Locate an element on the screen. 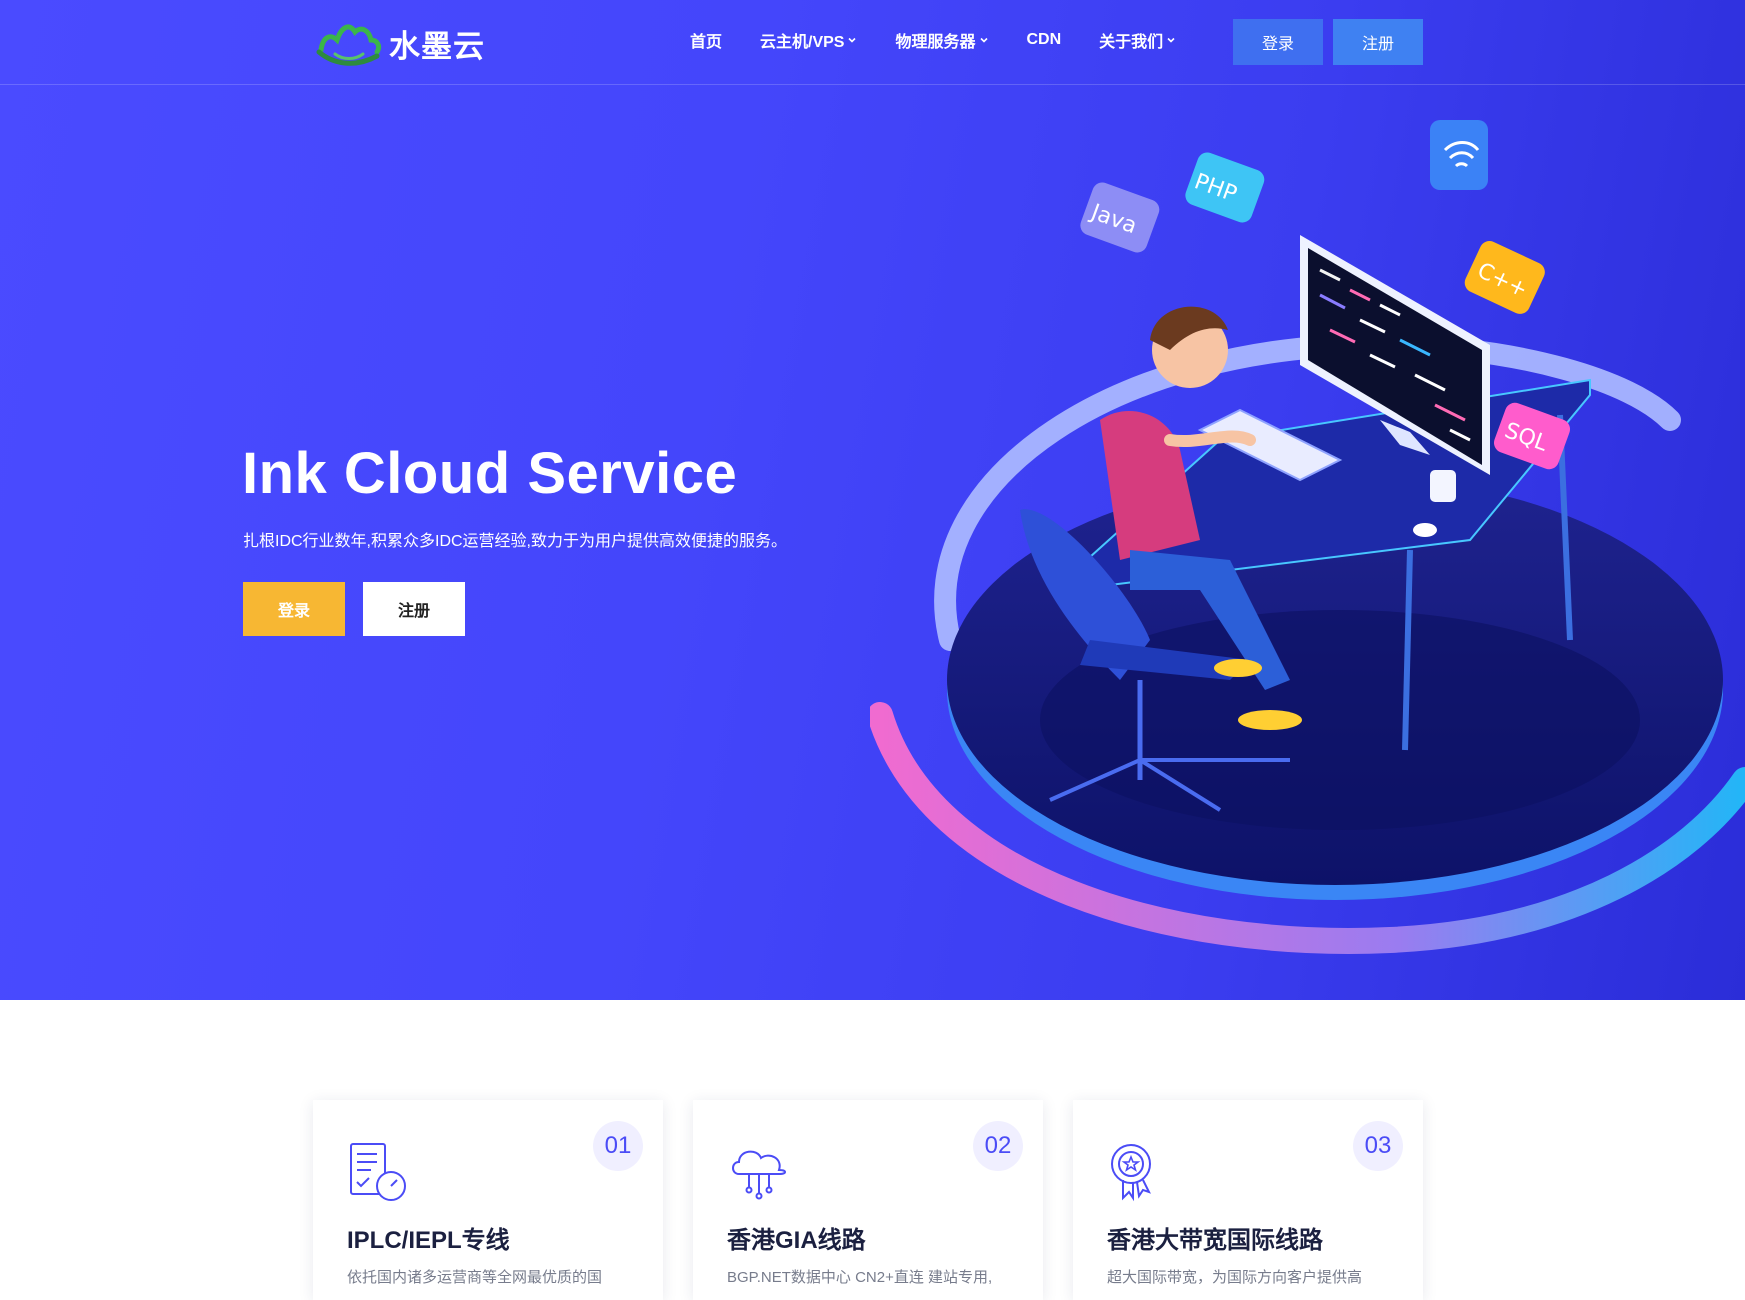 The width and height of the screenshot is (1745, 1300). login-button: 登录 is located at coordinates (1278, 42).